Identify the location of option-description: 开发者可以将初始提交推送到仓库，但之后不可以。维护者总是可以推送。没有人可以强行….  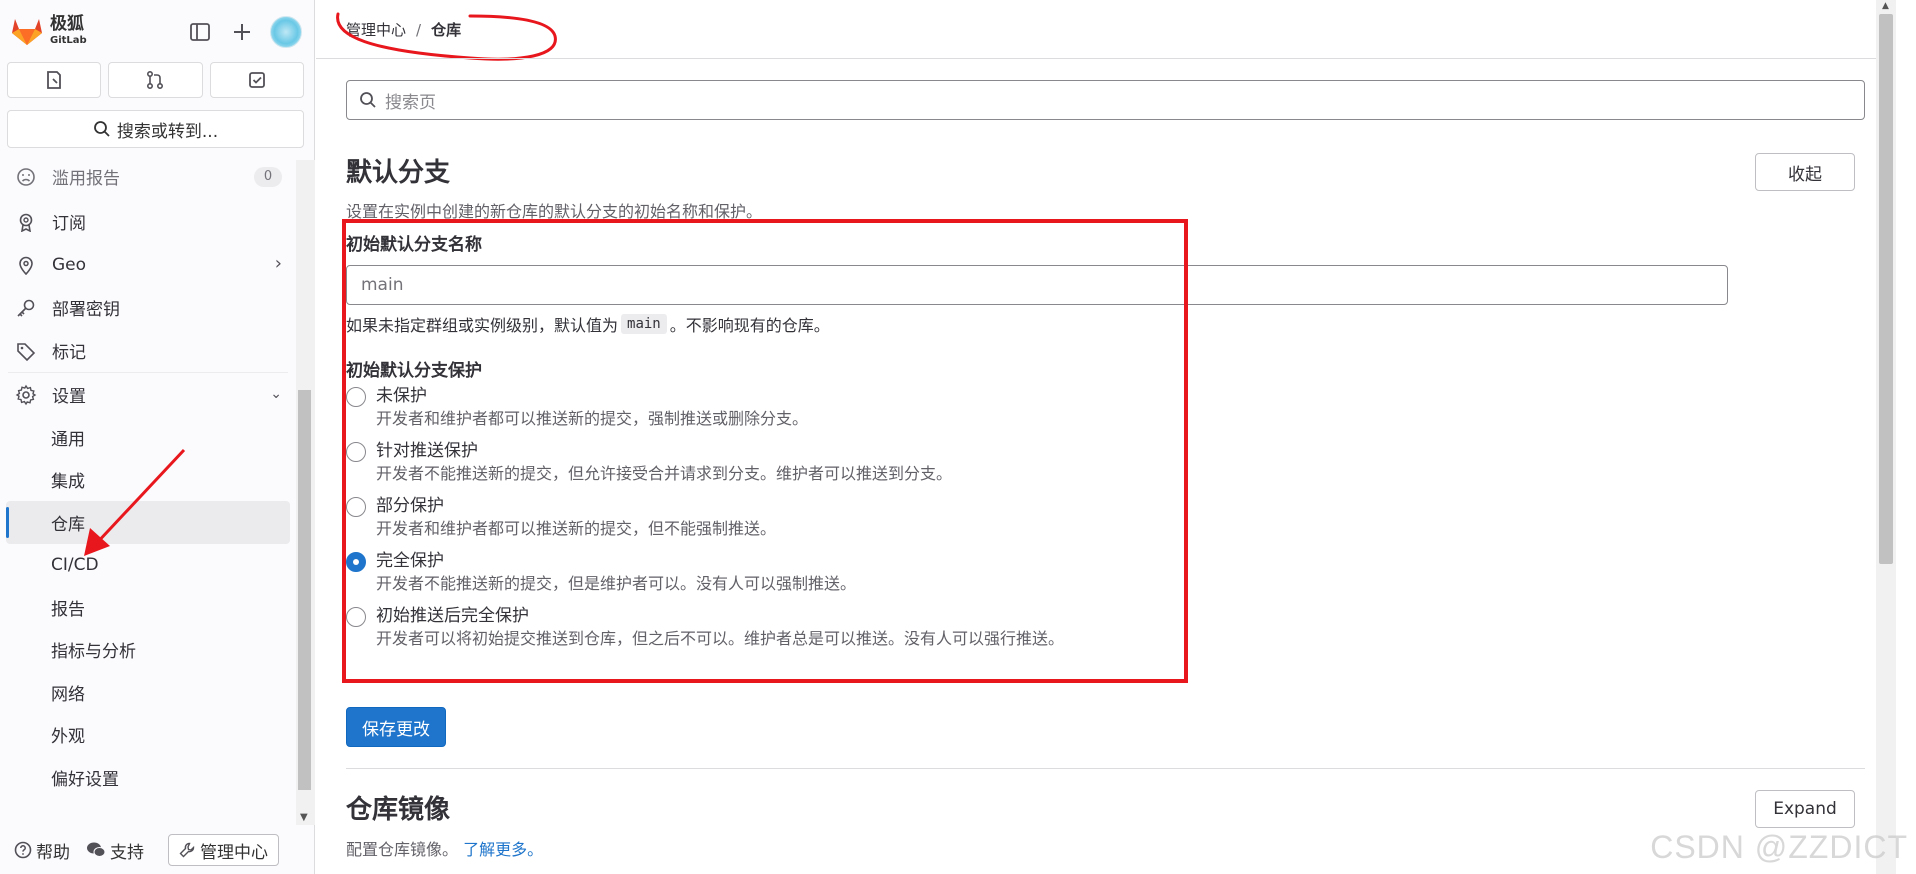
(720, 638).